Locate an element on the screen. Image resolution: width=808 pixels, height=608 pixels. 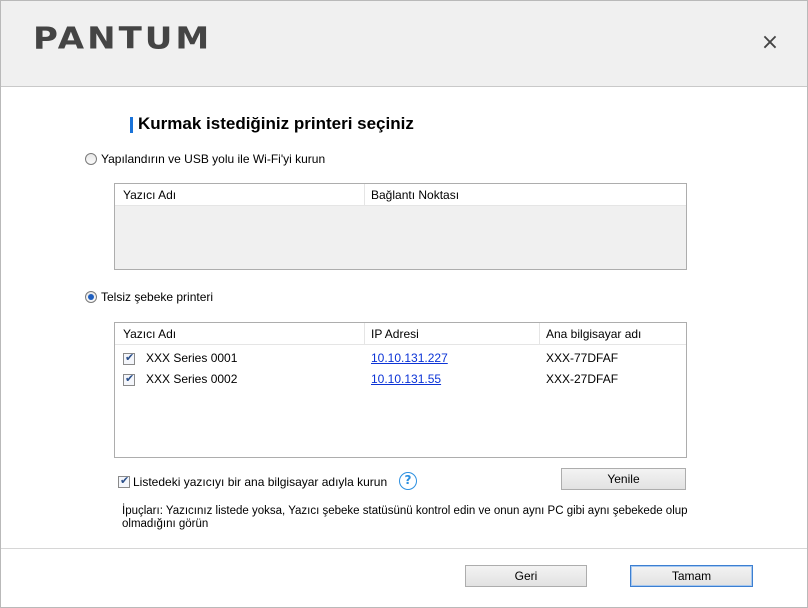
col-host-name: Ana bilgisayar adı is located at coordinates (594, 334).